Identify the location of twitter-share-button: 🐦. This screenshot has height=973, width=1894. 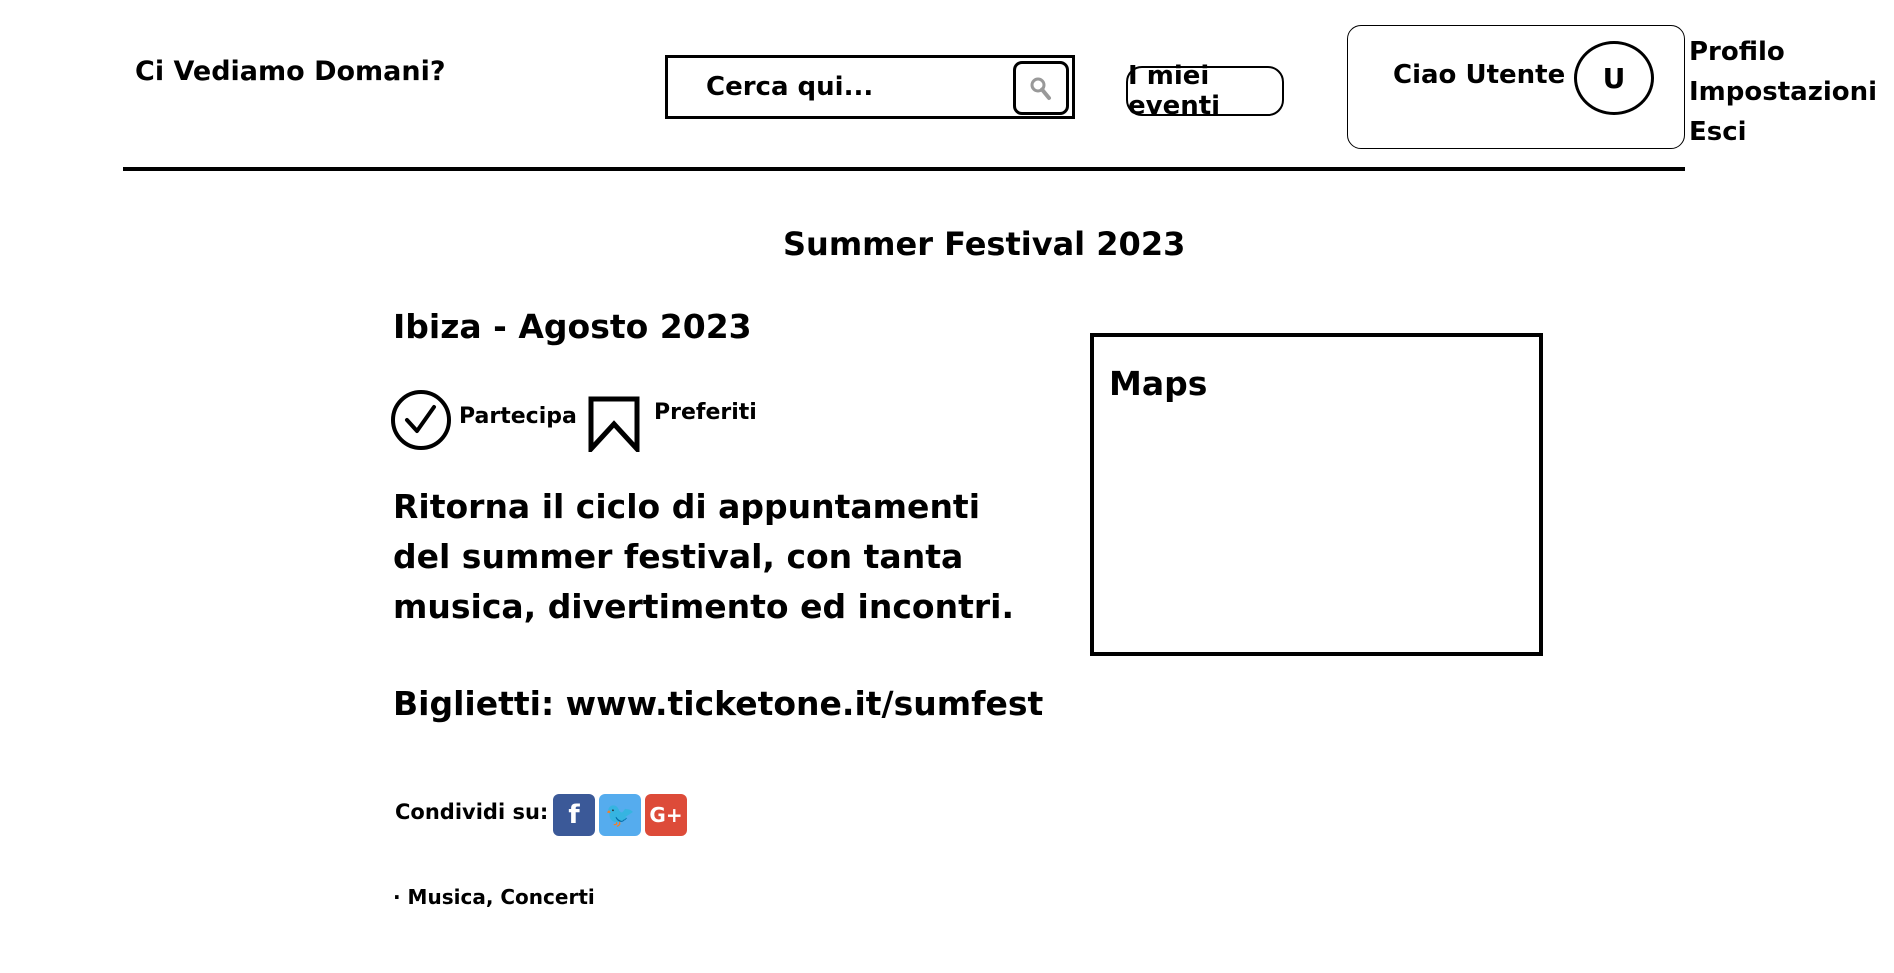
(620, 815).